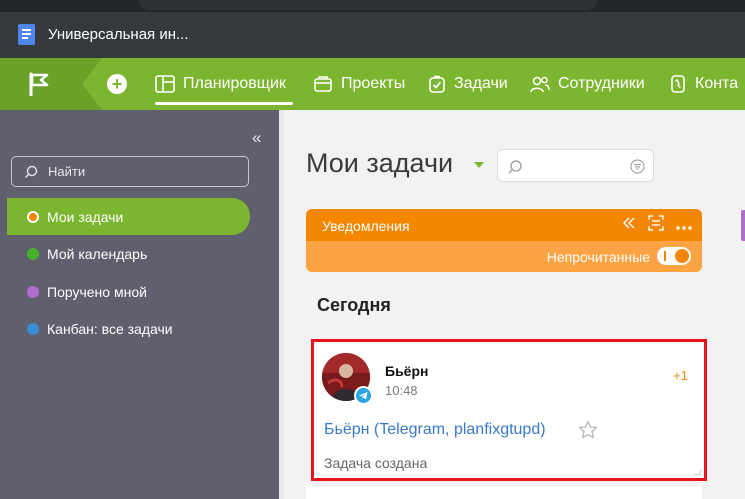 The height and width of the screenshot is (499, 745). I want to click on unread-label: Непрочитанные, so click(598, 257).